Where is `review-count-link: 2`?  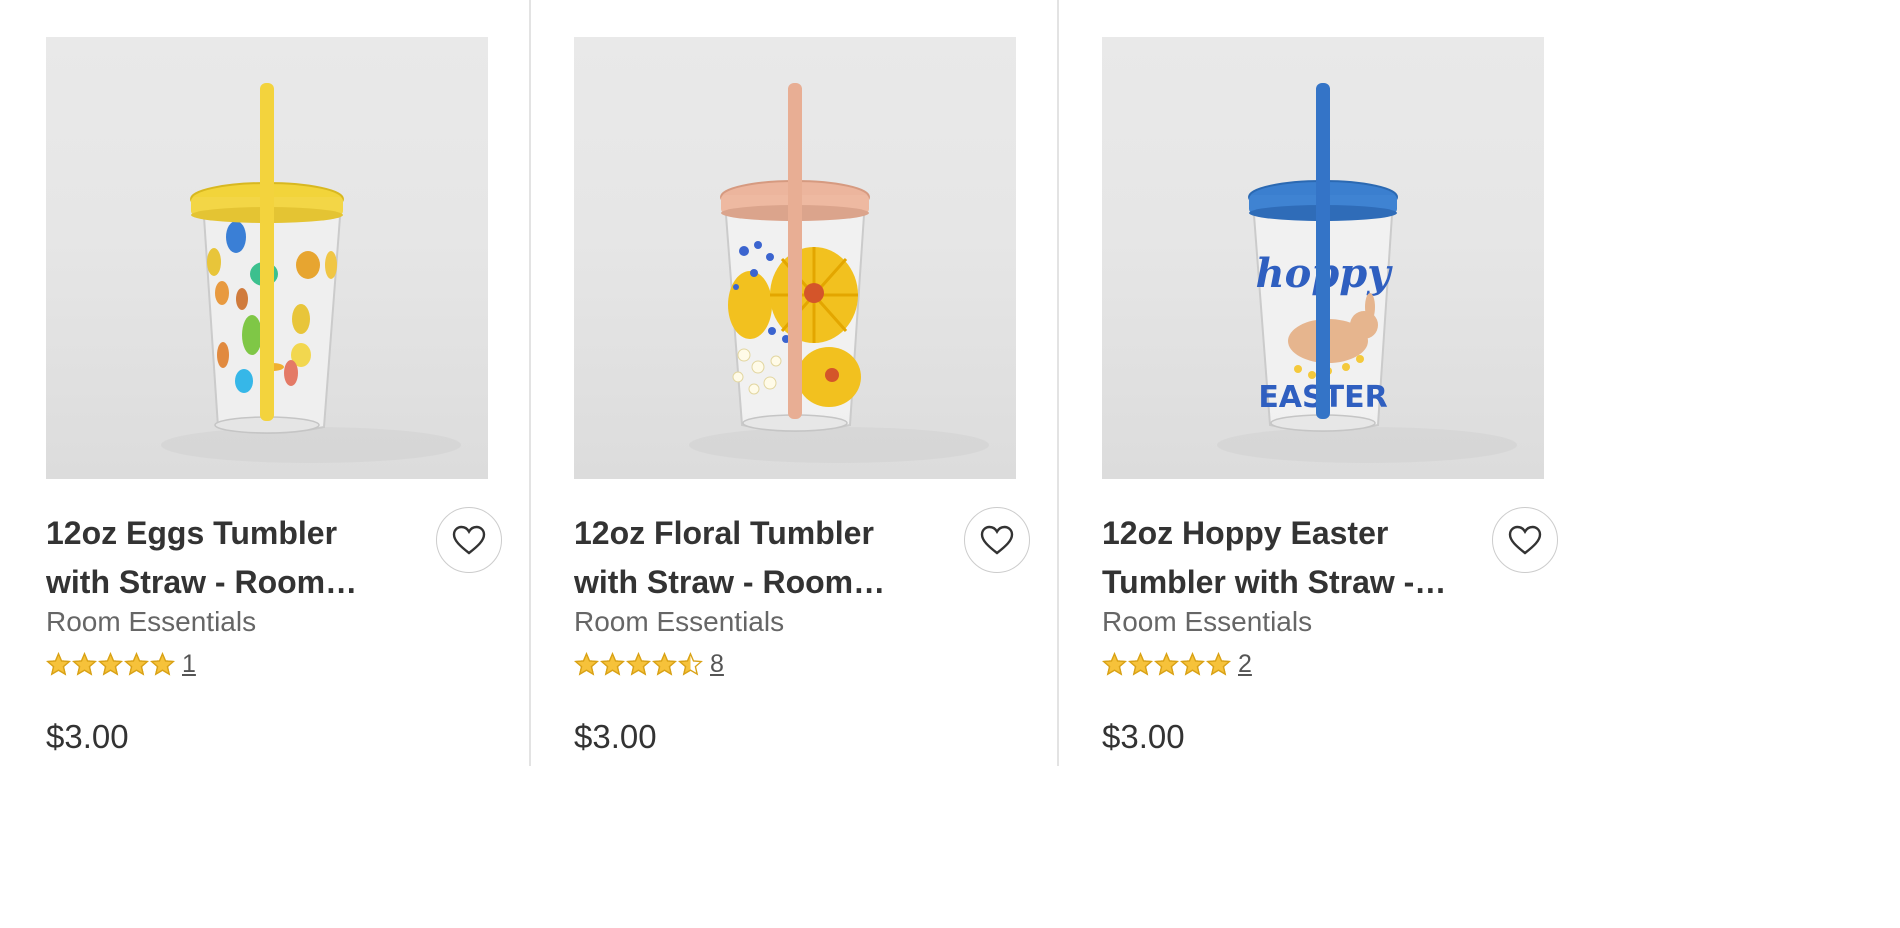
review-count-link: 2 is located at coordinates (1245, 664).